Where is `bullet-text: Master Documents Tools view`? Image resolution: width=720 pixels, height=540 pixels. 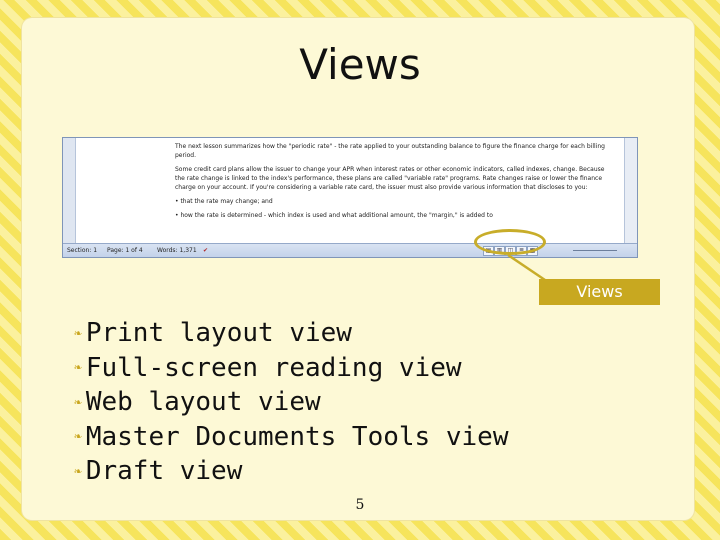 bullet-text: Master Documents Tools view is located at coordinates (297, 436).